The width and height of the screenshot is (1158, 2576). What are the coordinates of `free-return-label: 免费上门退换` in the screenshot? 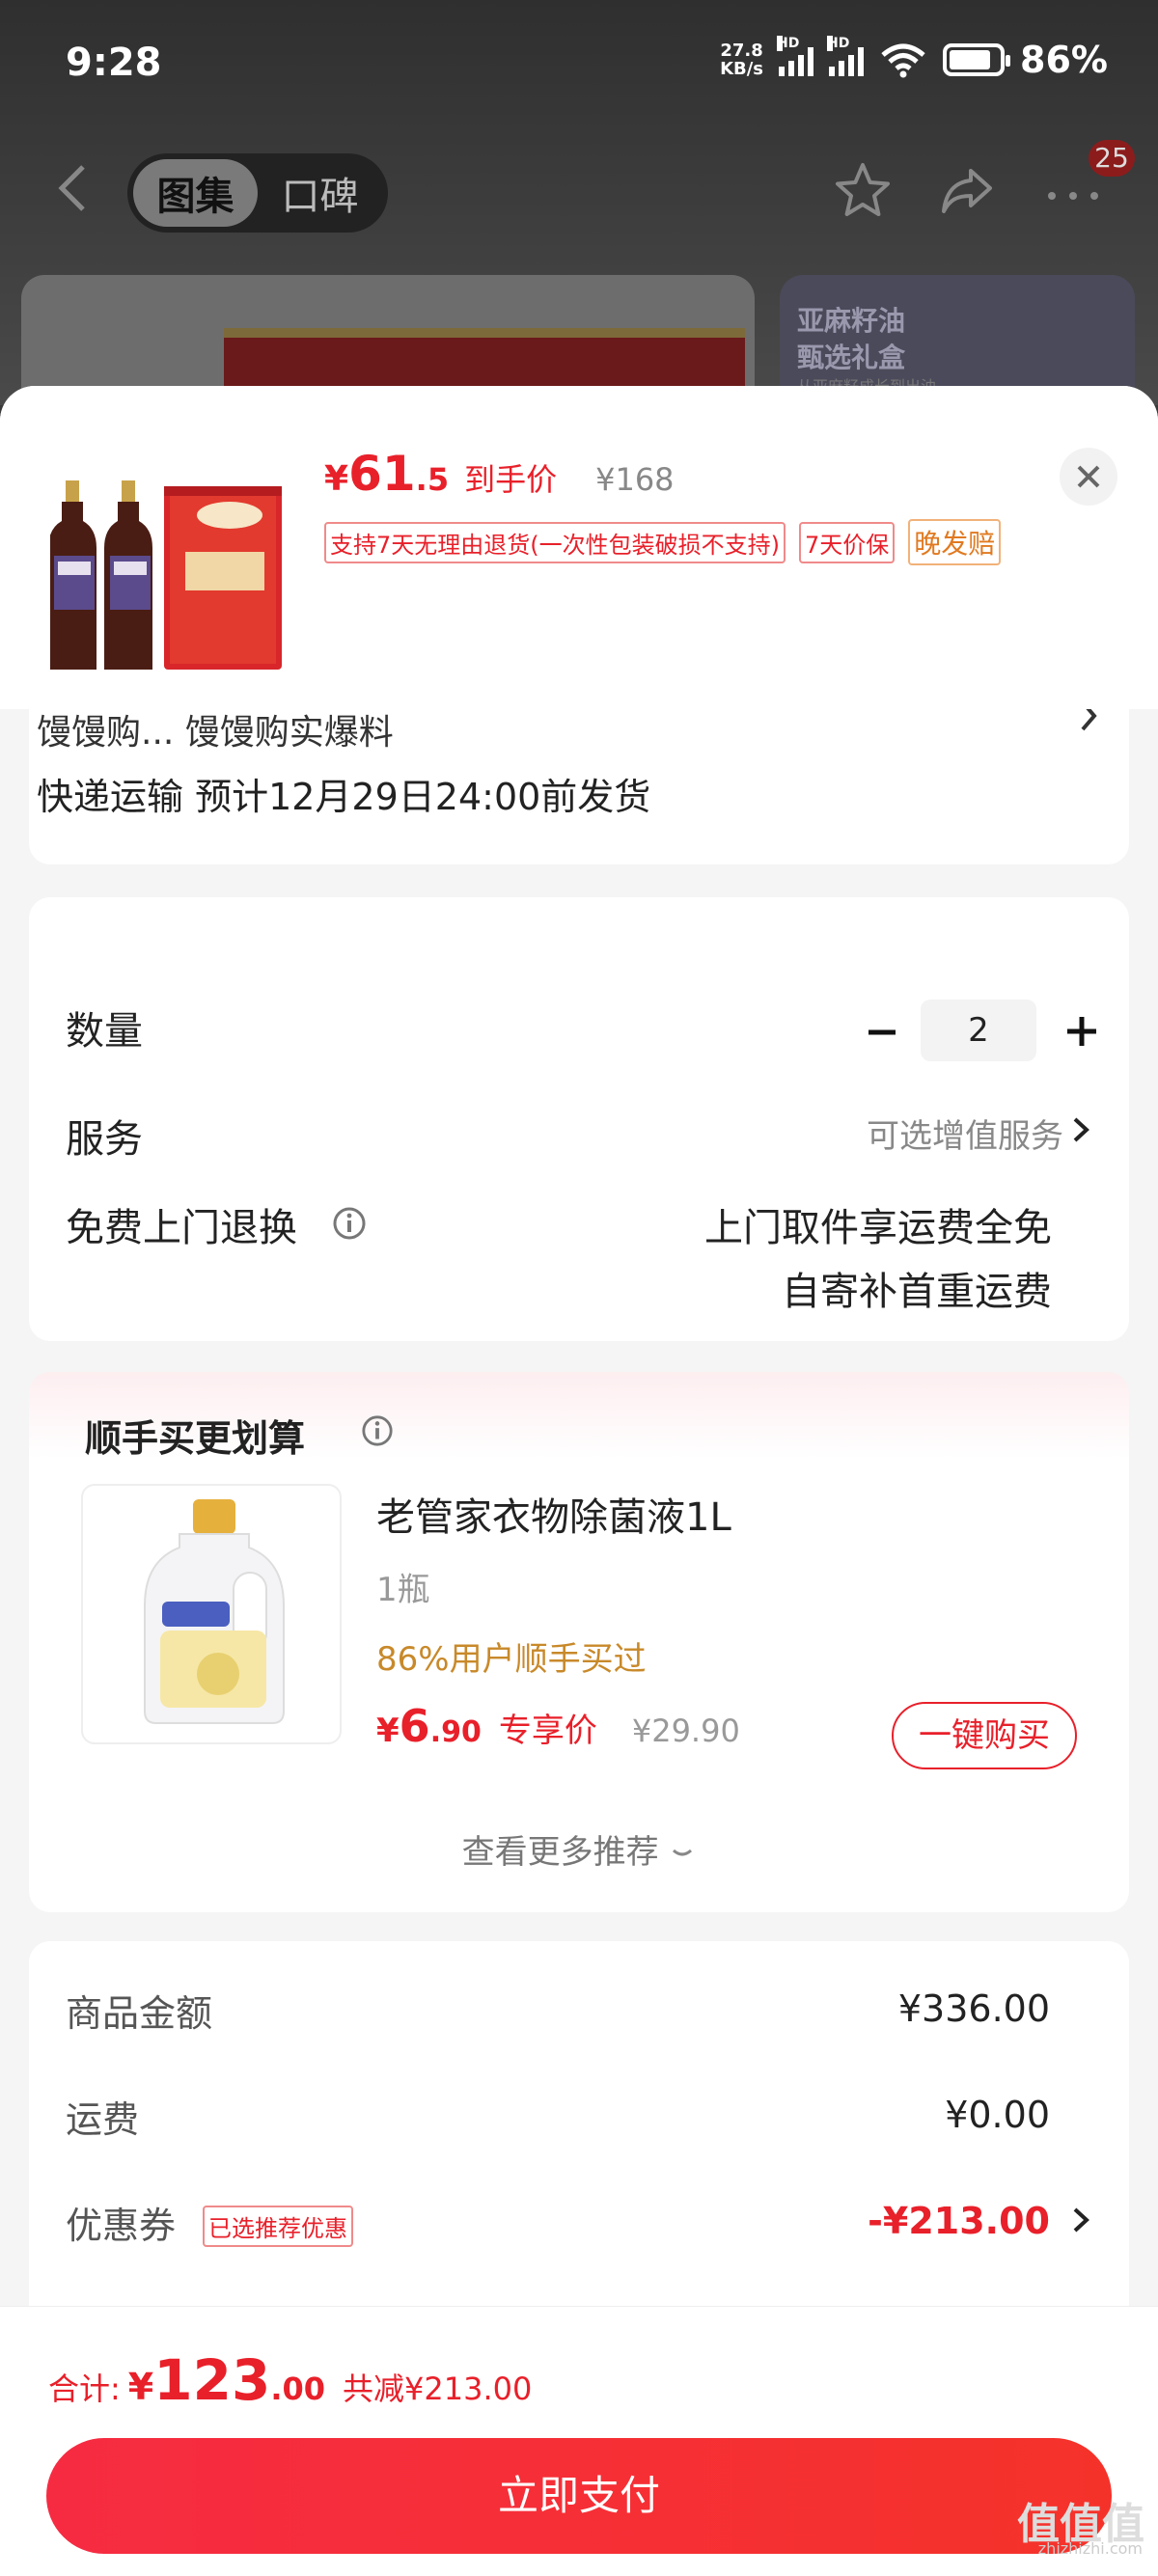 It's located at (181, 1228).